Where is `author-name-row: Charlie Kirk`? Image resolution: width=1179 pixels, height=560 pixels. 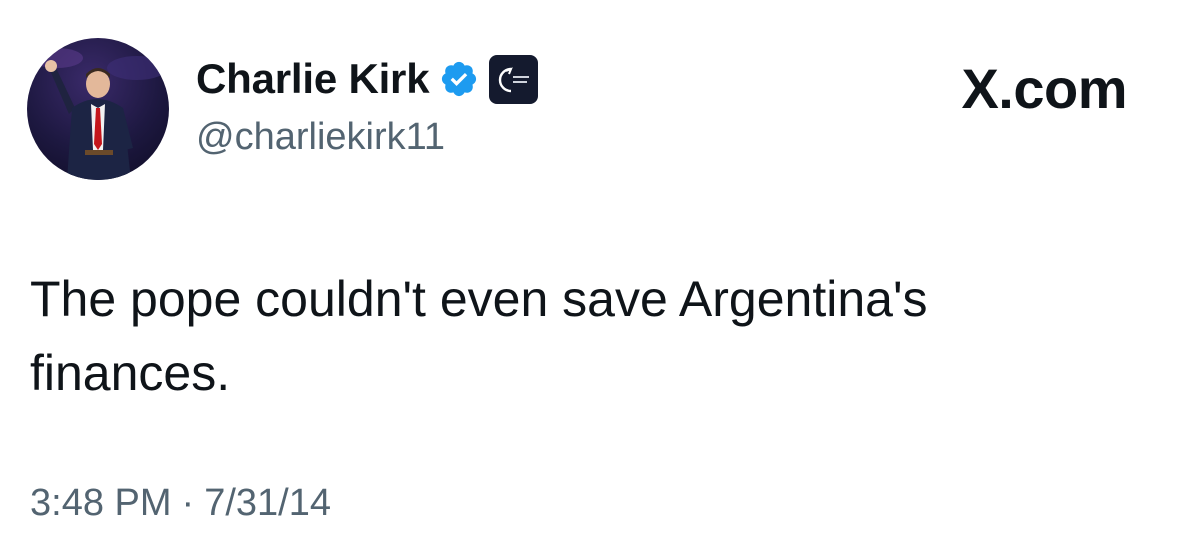 author-name-row: Charlie Kirk is located at coordinates (367, 79).